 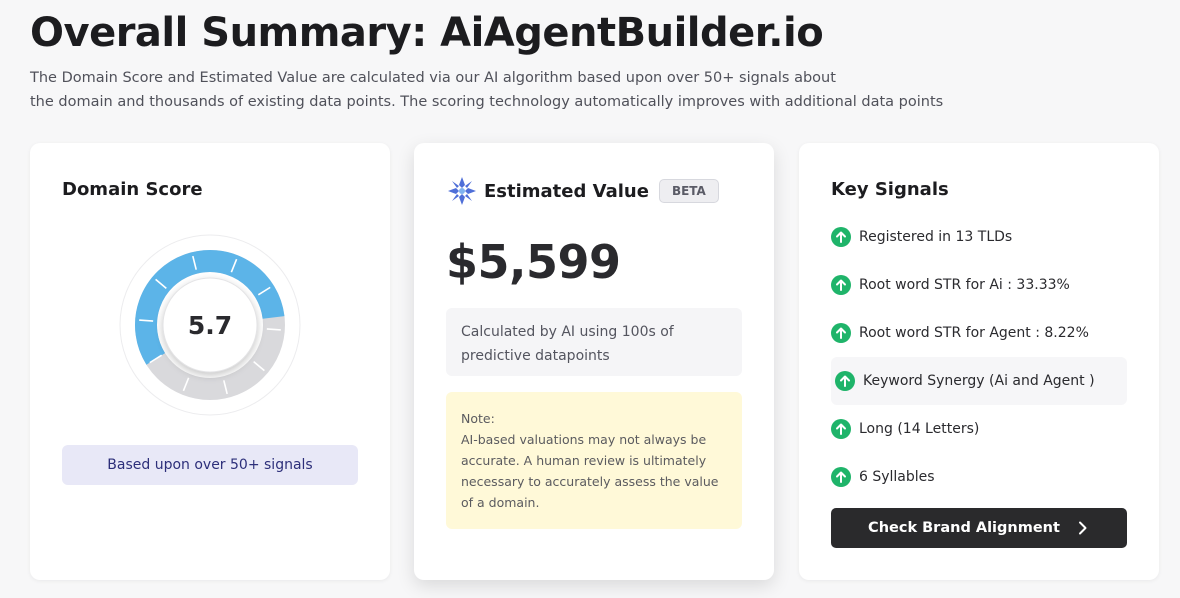 What do you see at coordinates (897, 477) in the screenshot?
I see `signal-label: 6 Syllables` at bounding box center [897, 477].